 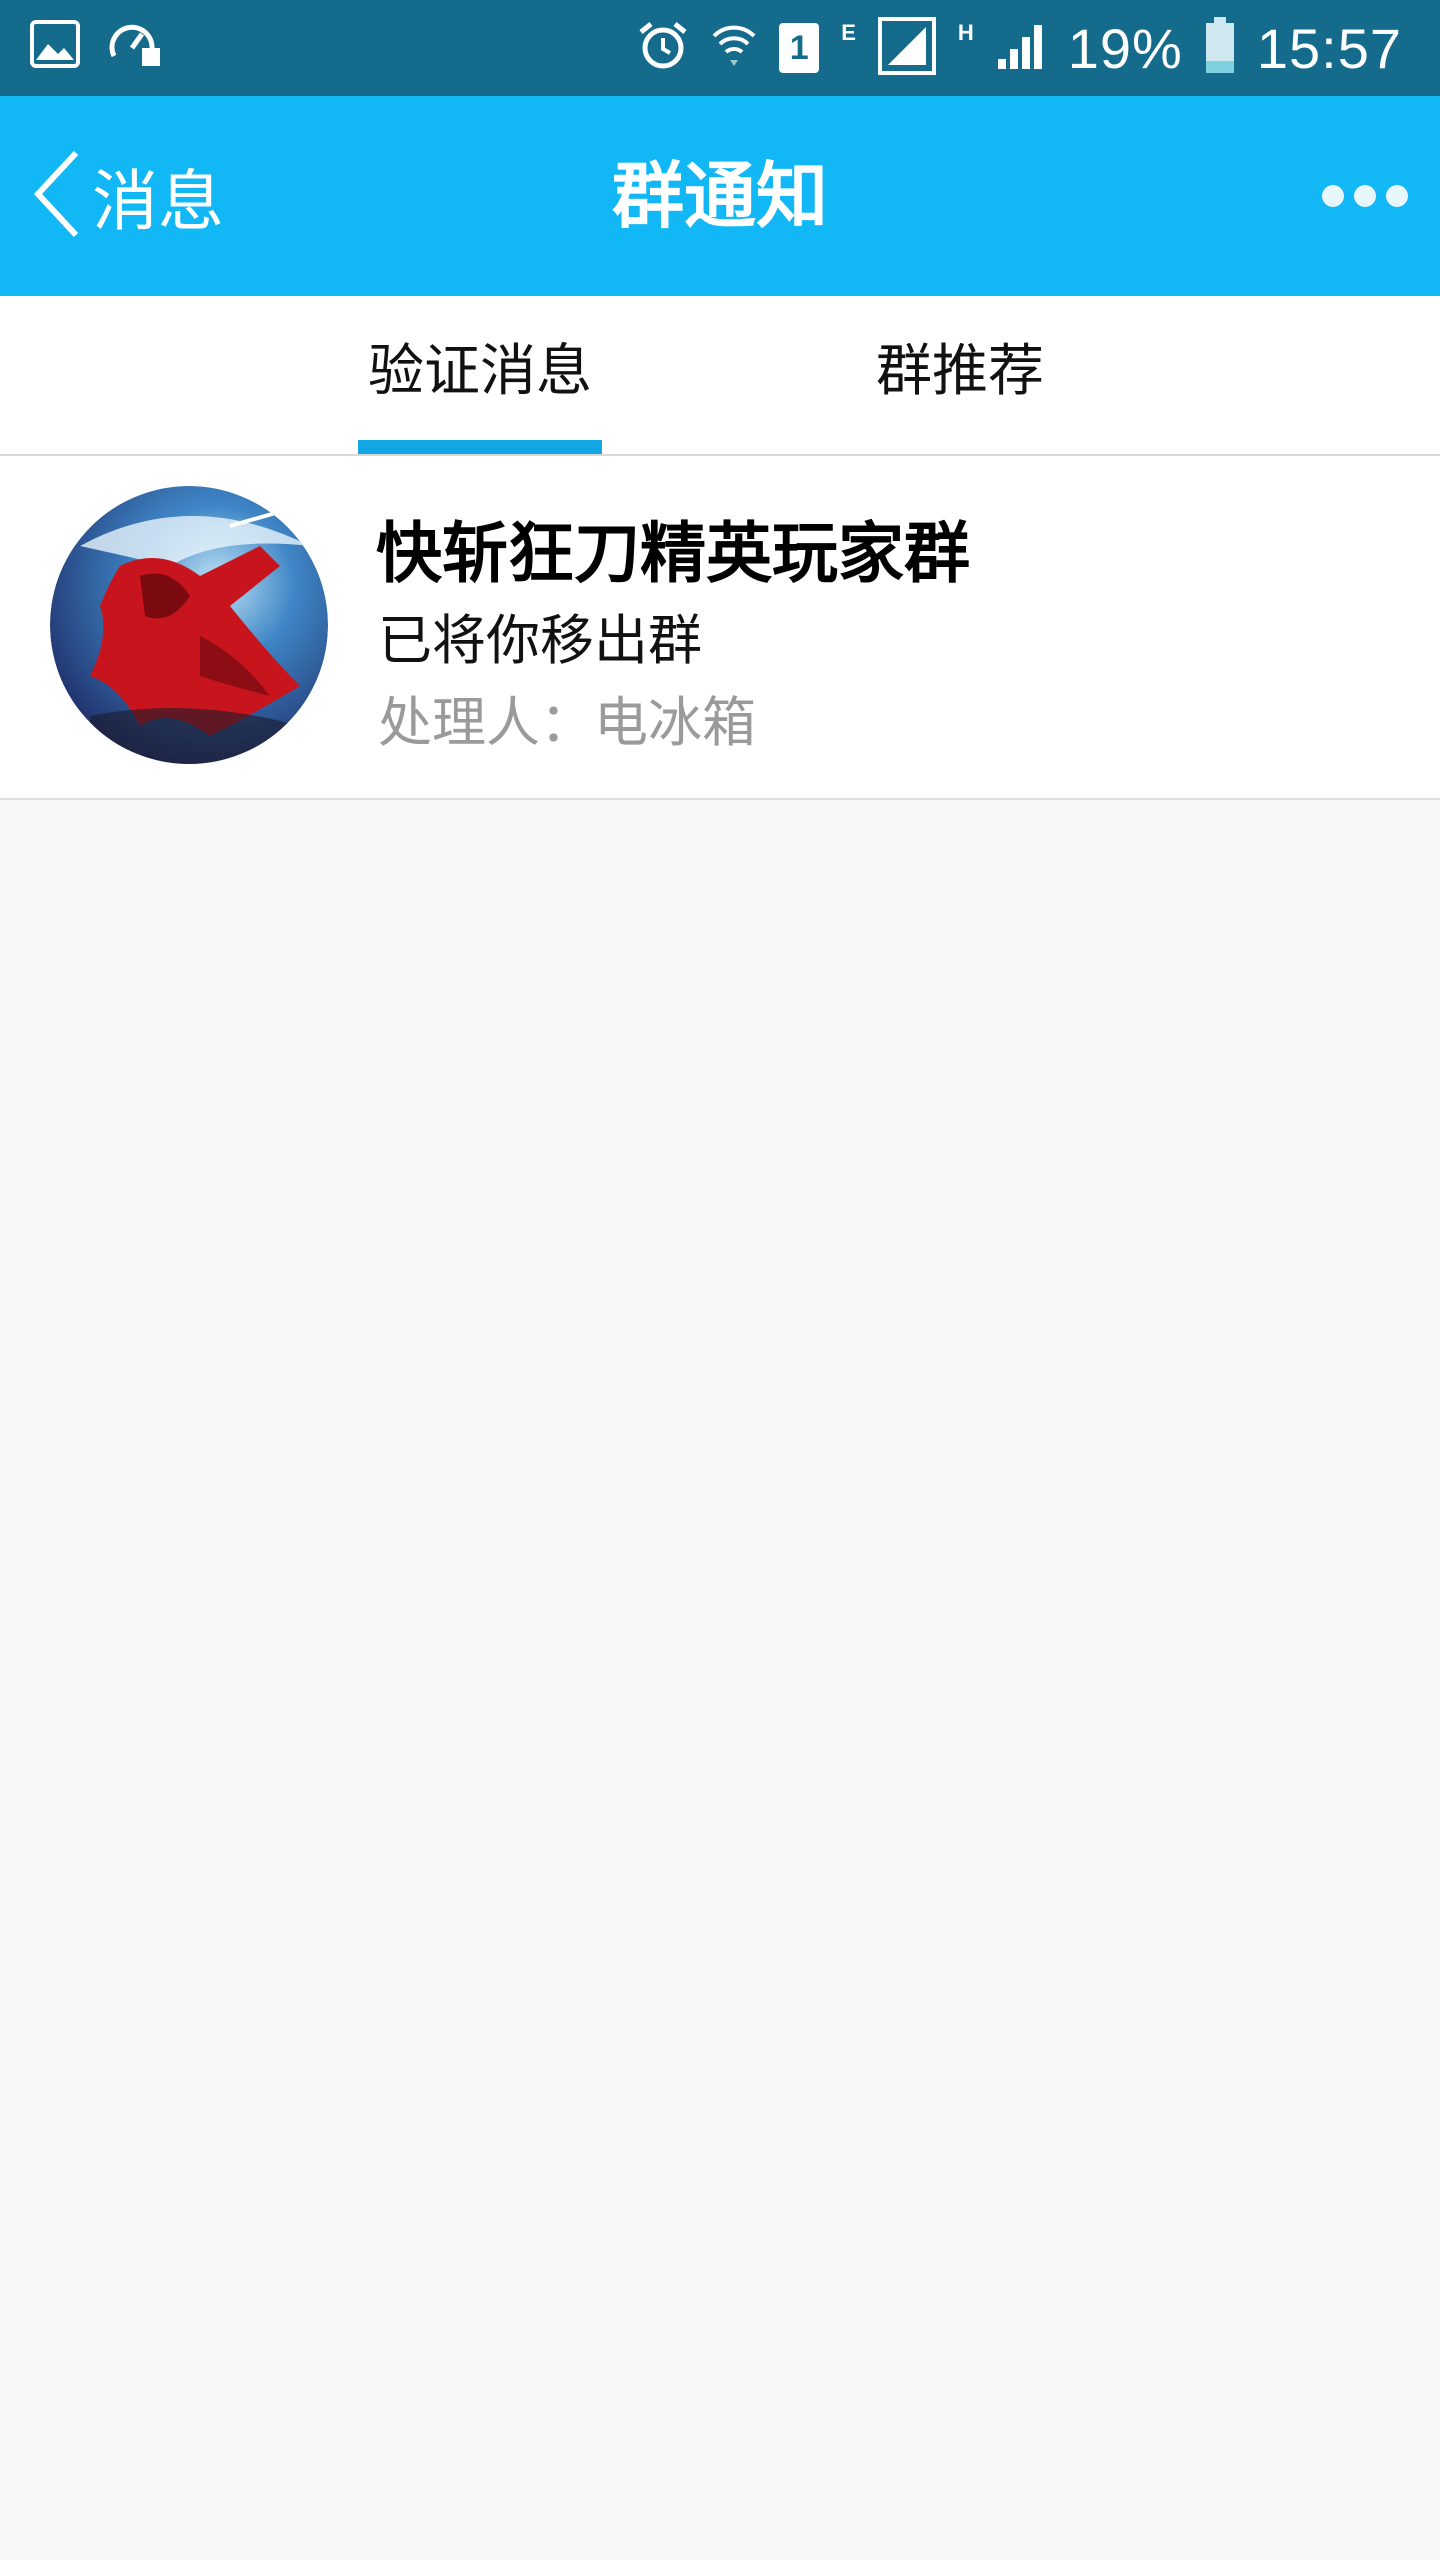 I want to click on page-title: 群通知, so click(x=719, y=196).